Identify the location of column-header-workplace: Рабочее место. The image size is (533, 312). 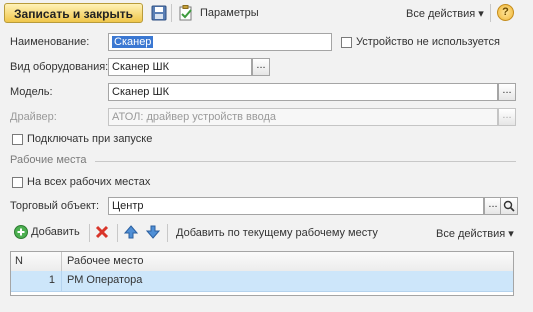
(287, 261).